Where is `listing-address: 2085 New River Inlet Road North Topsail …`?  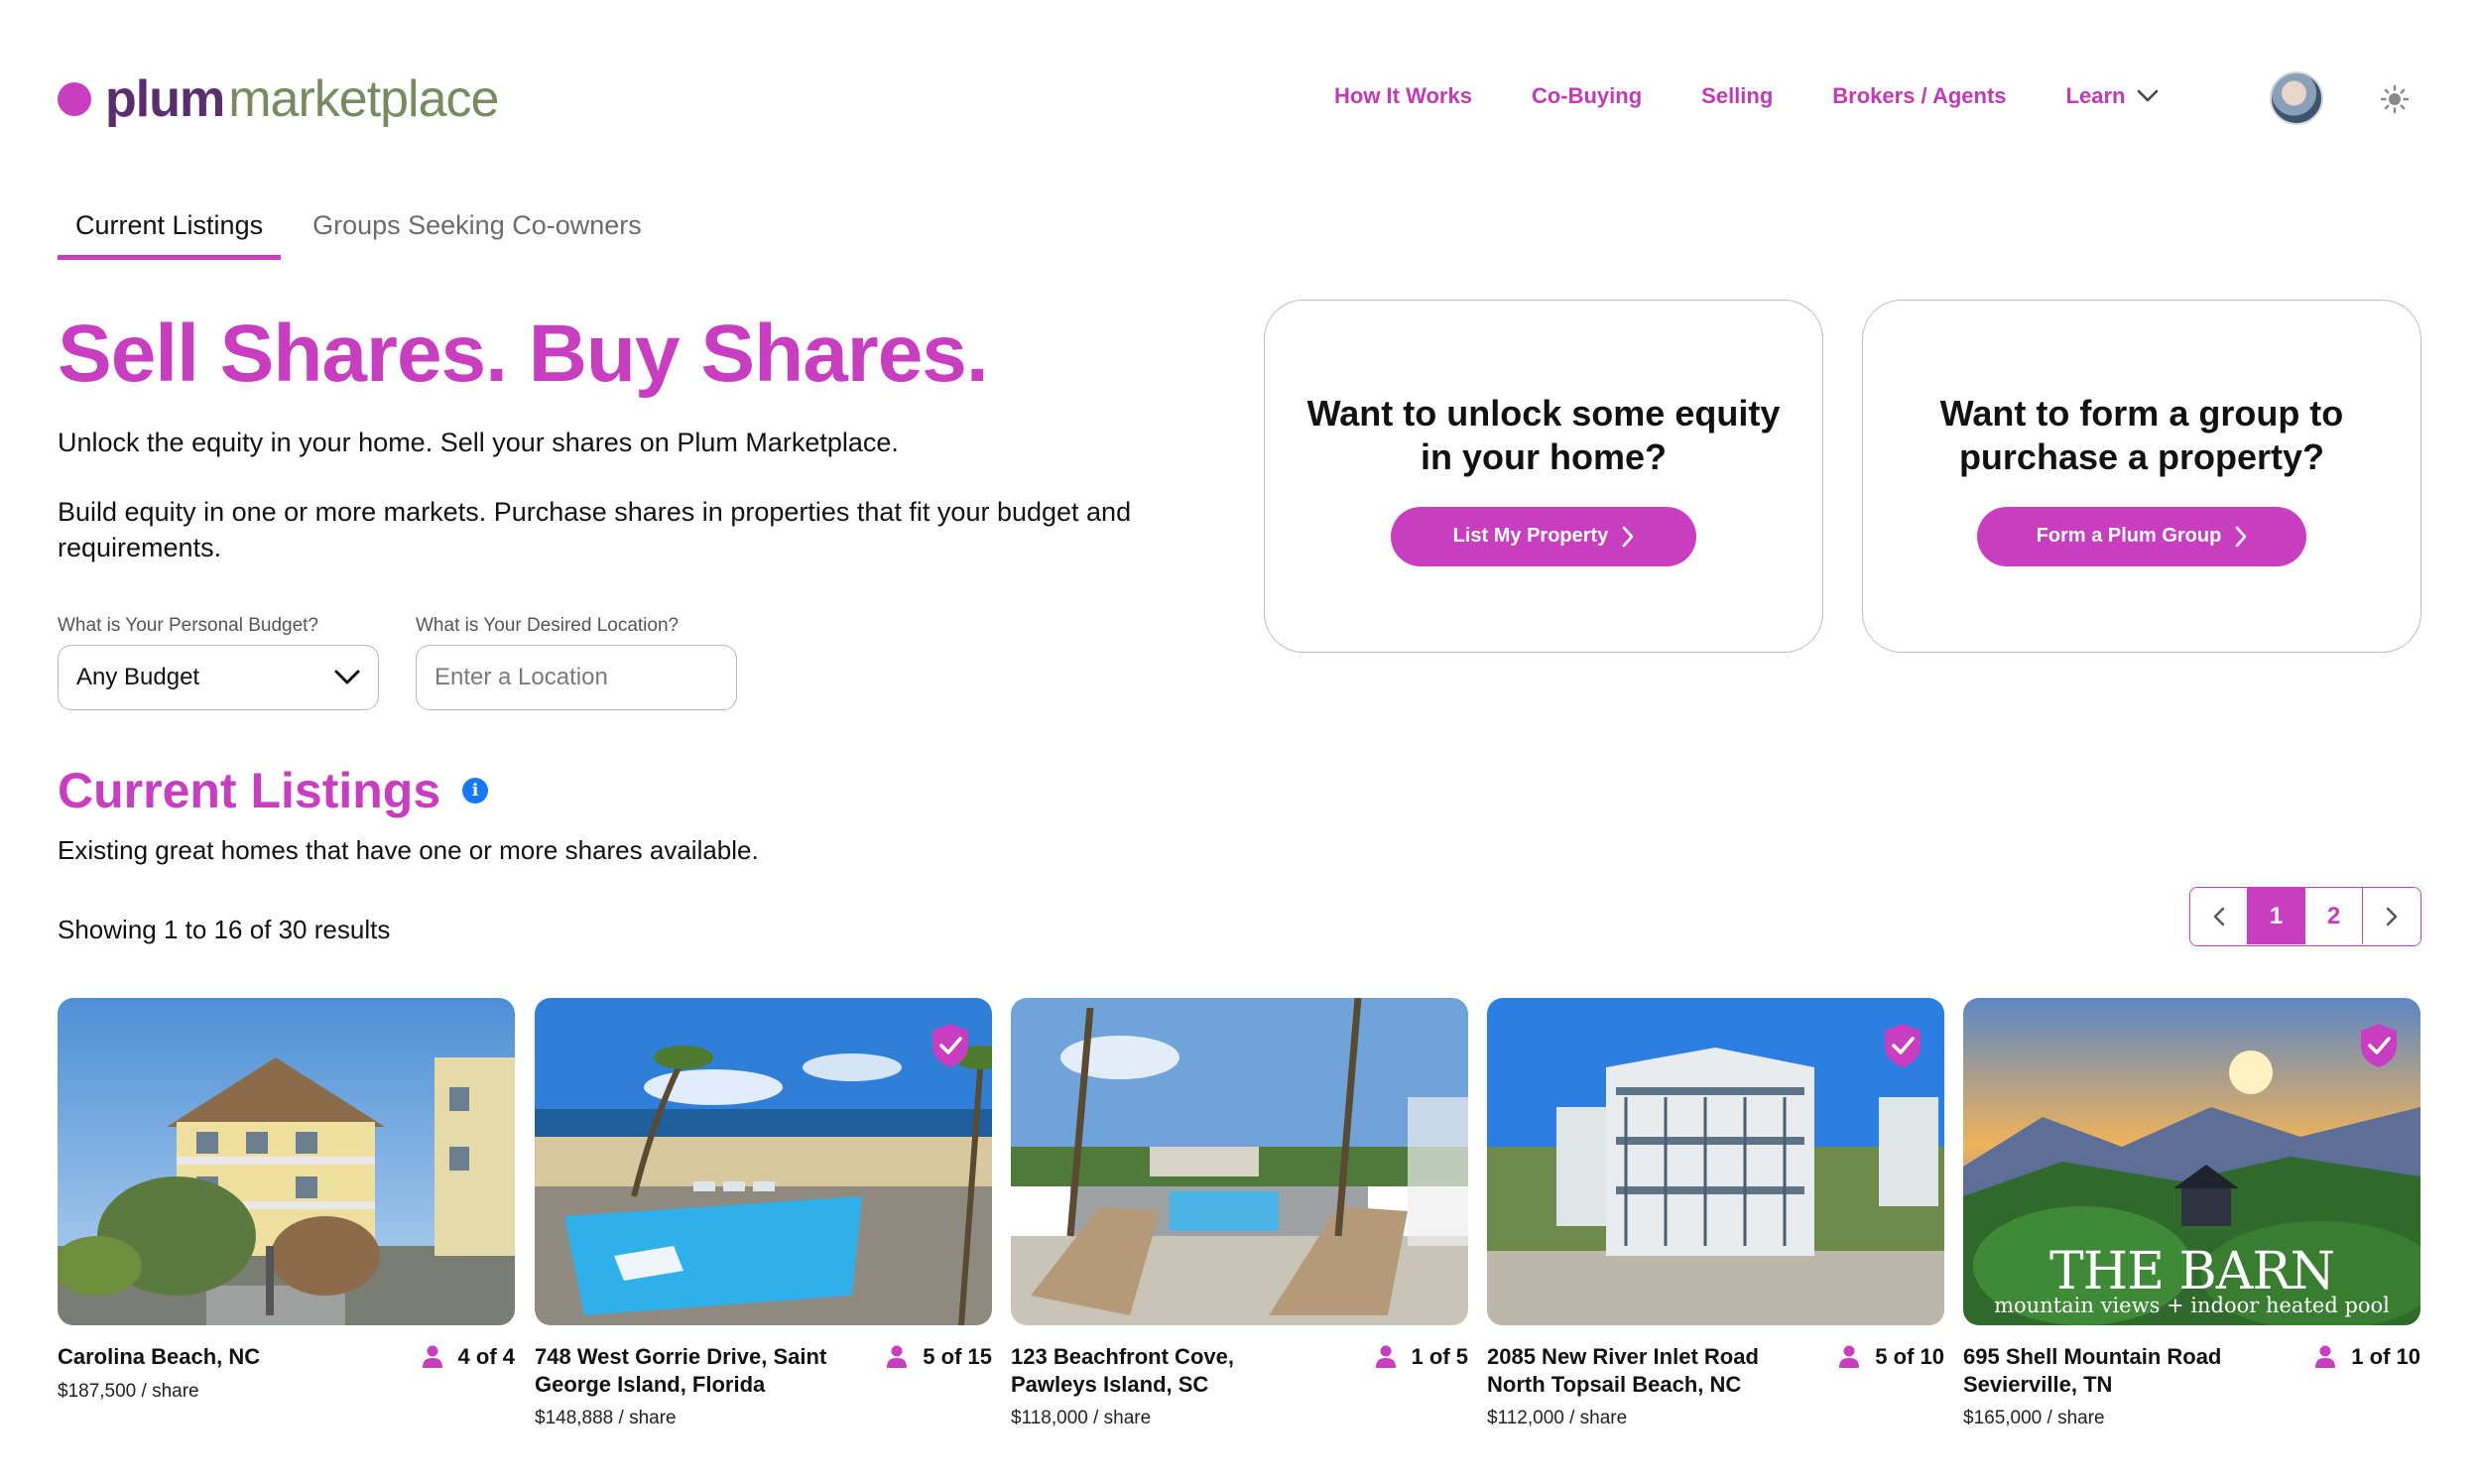 listing-address: 2085 New River Inlet Road North Topsail … is located at coordinates (1623, 1370).